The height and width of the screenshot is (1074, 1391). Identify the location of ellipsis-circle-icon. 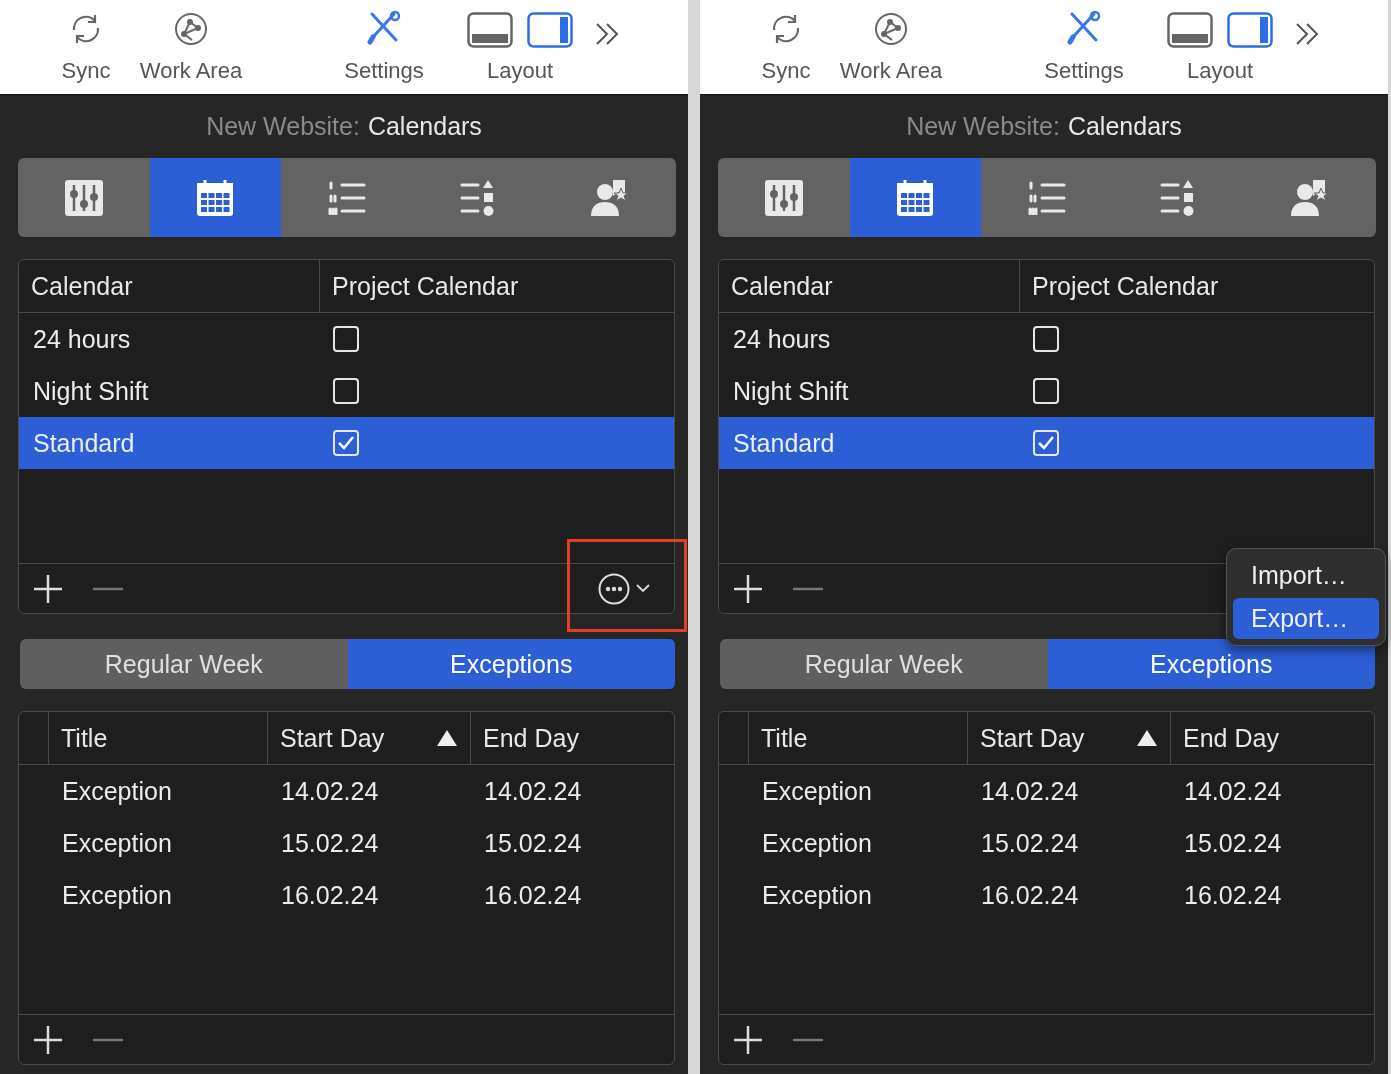
(614, 588).